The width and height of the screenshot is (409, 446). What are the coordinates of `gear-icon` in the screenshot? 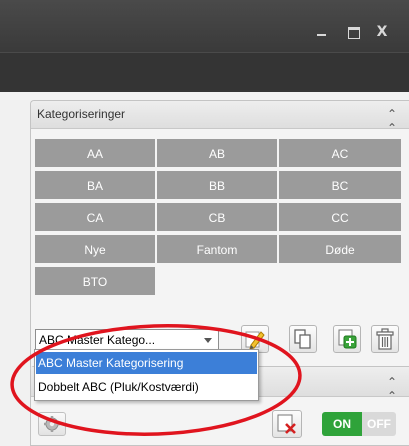 It's located at (52, 424).